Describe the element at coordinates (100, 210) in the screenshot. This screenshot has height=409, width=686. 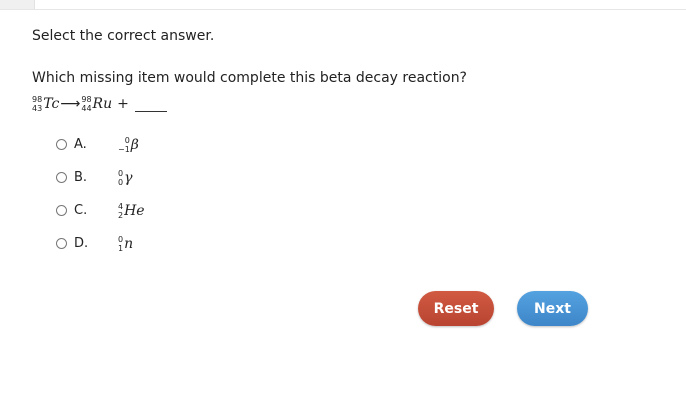
I see `option-c: C. 4 2 He` at that location.